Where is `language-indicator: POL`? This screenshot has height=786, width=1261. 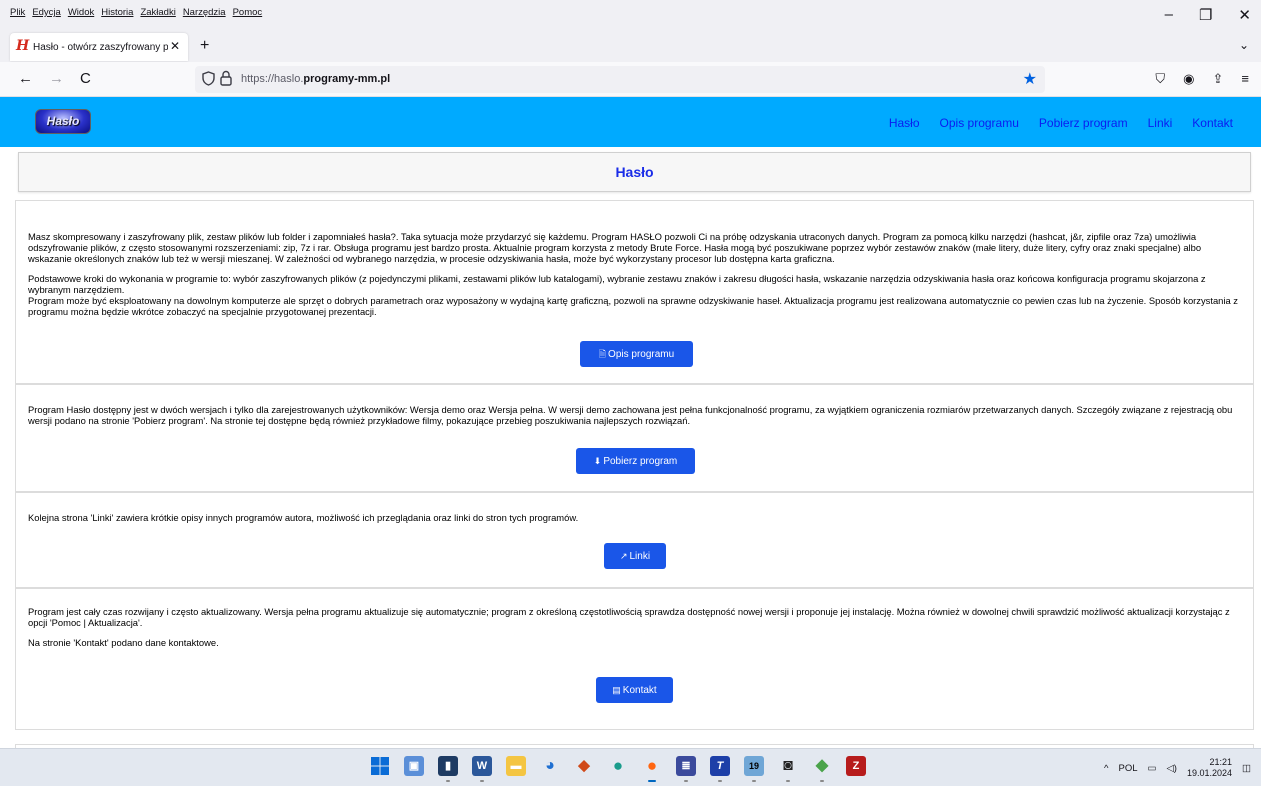
language-indicator: POL is located at coordinates (1127, 768).